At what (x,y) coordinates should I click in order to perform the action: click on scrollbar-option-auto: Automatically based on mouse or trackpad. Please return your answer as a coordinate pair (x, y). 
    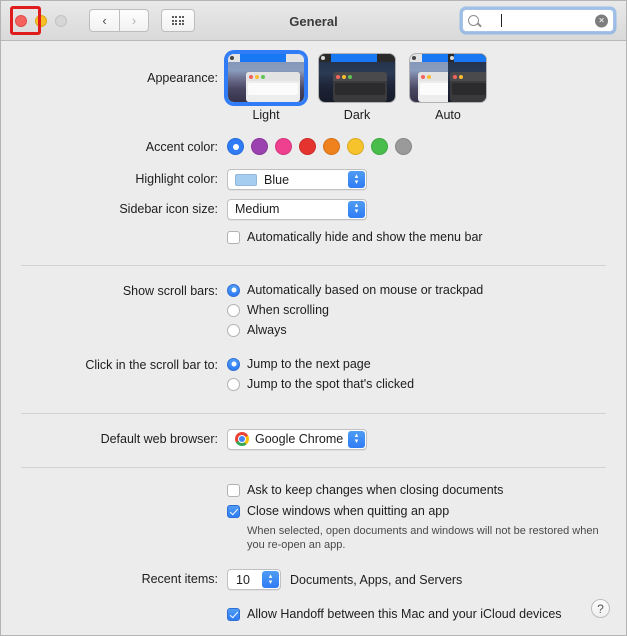
    Looking at the image, I should click on (419, 290).